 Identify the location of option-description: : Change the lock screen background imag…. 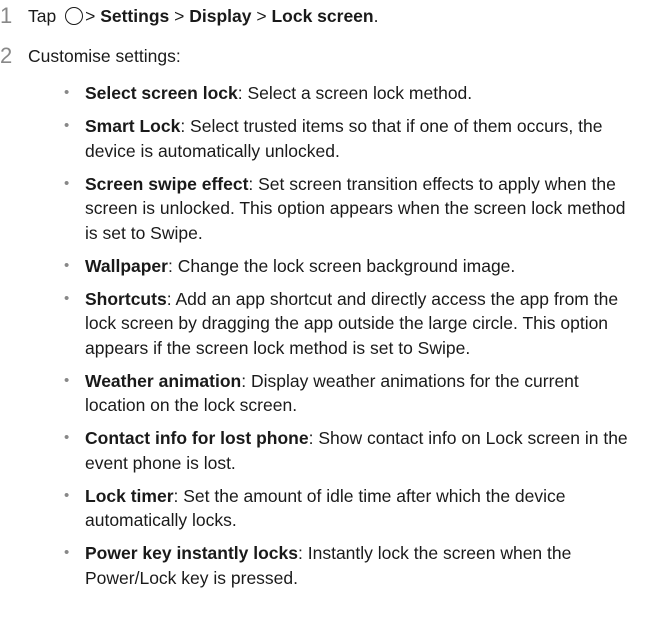
(341, 265).